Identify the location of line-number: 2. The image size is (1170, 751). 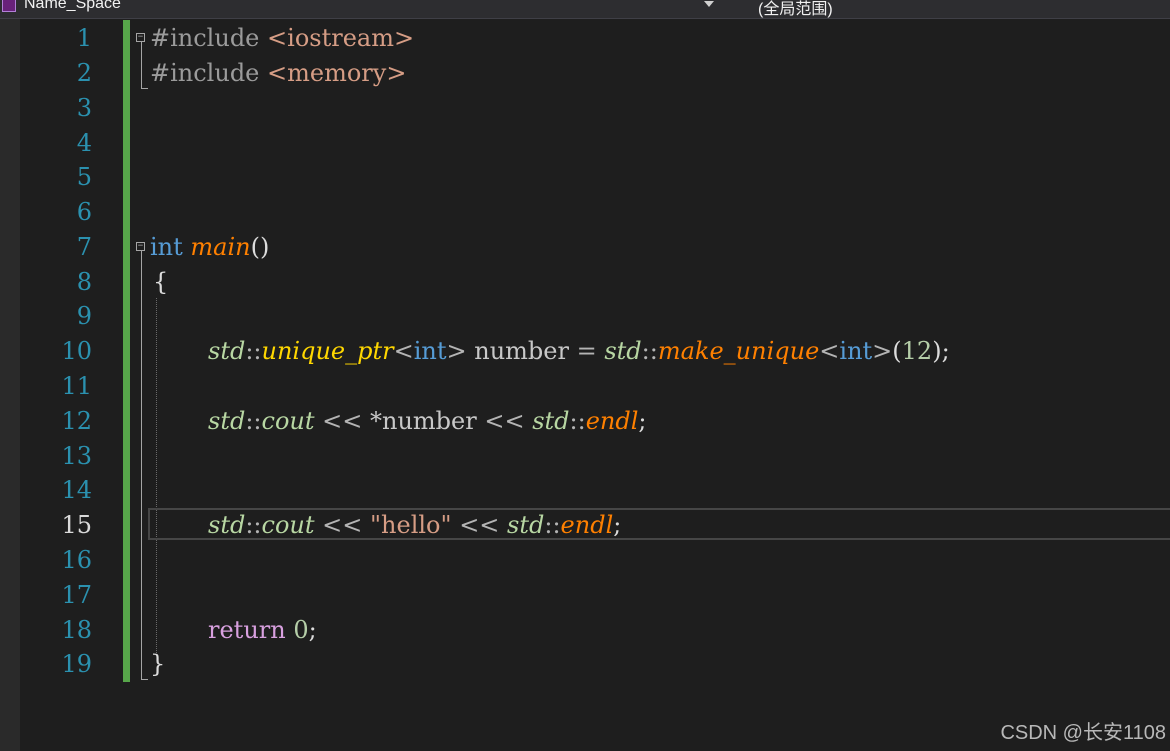
(84, 73).